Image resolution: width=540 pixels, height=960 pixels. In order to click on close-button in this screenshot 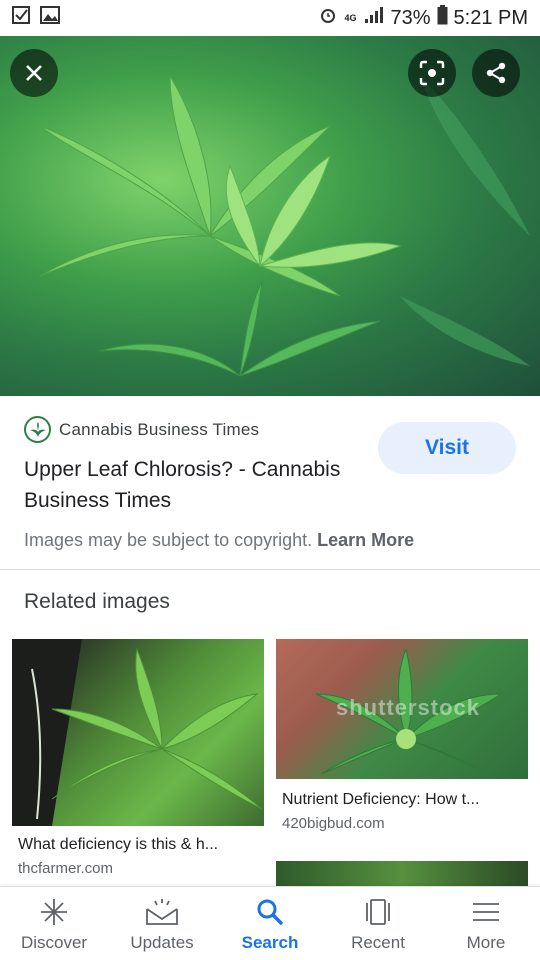, I will do `click(34, 73)`.